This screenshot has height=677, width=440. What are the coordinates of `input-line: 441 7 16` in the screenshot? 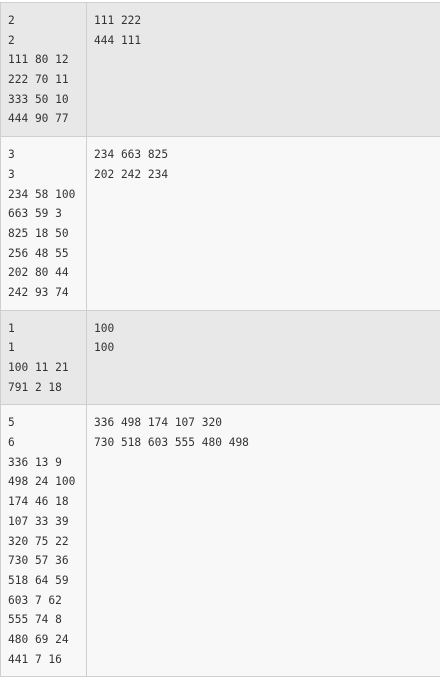 It's located at (43, 660).